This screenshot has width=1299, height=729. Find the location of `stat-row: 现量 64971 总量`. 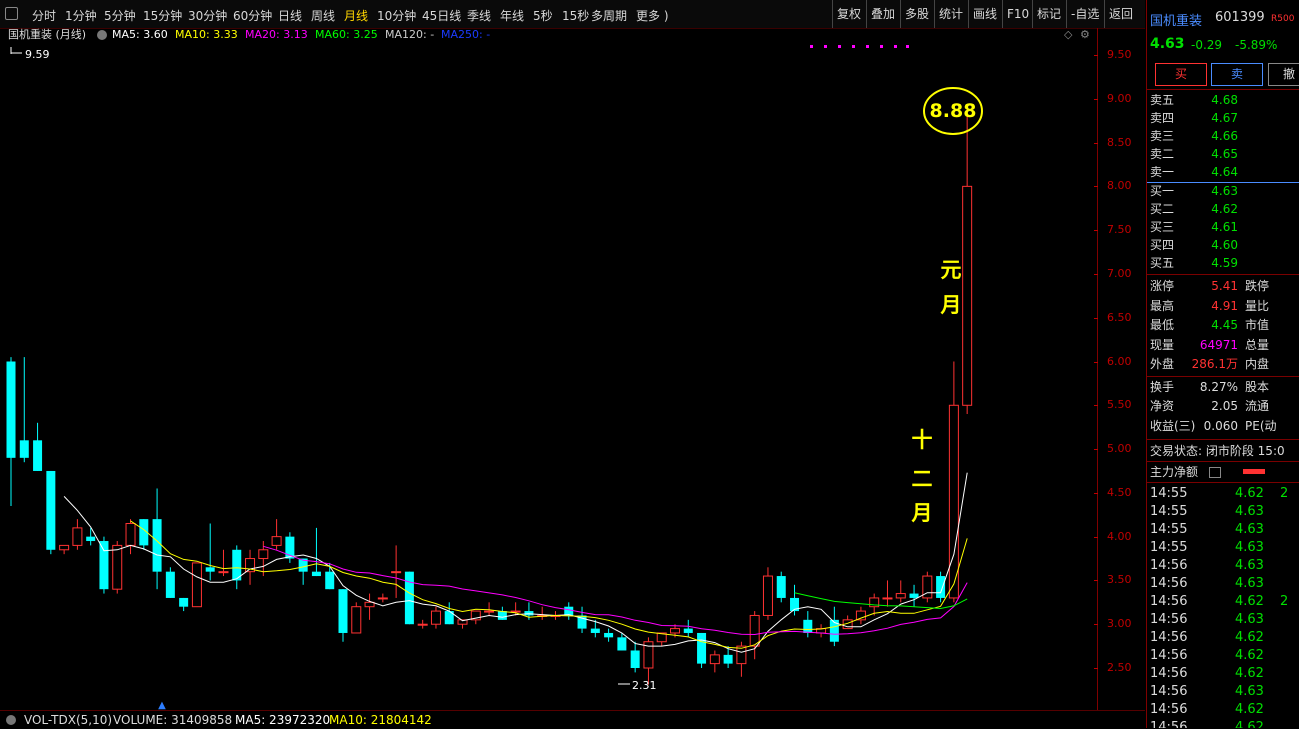

stat-row: 现量 64971 总量 is located at coordinates (1210, 344).